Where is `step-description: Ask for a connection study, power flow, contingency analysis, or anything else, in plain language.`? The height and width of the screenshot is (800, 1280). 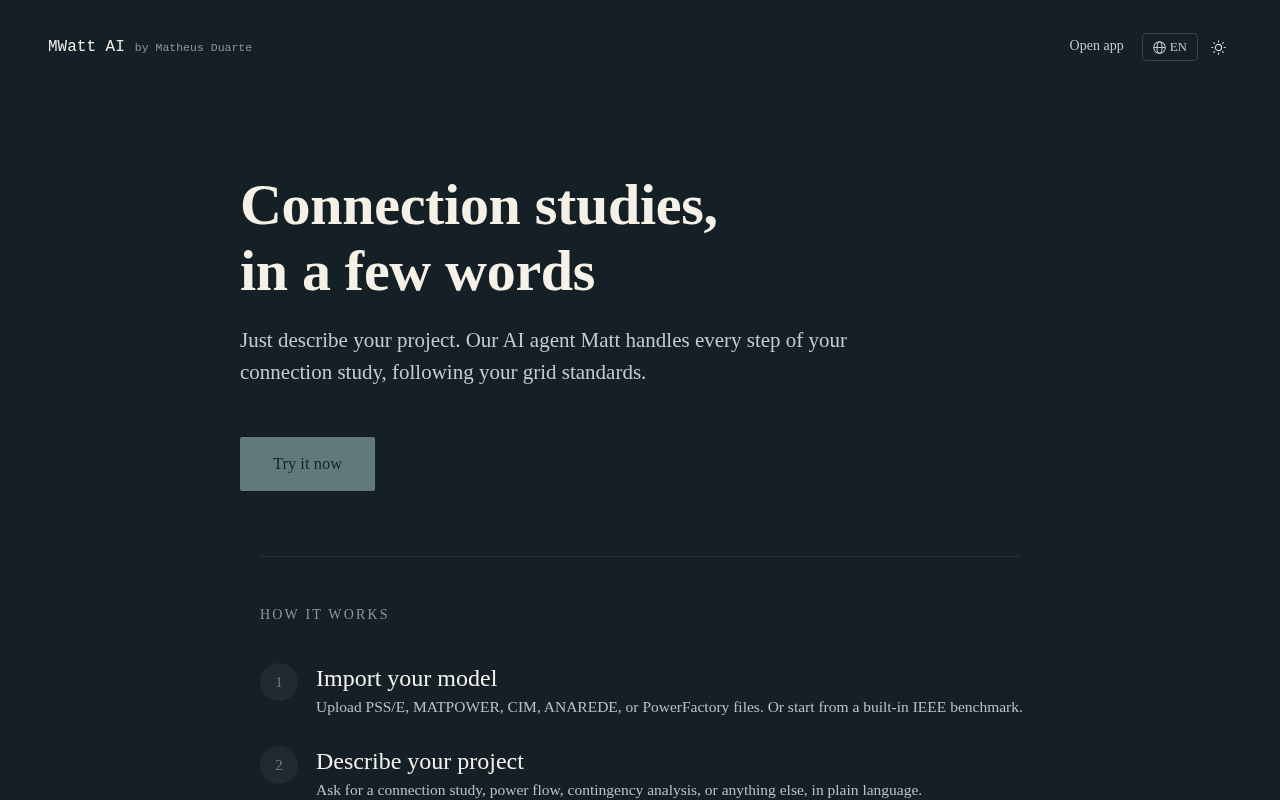
step-description: Ask for a connection study, power flow, contingency analysis, or anything else, in plain language. is located at coordinates (619, 789).